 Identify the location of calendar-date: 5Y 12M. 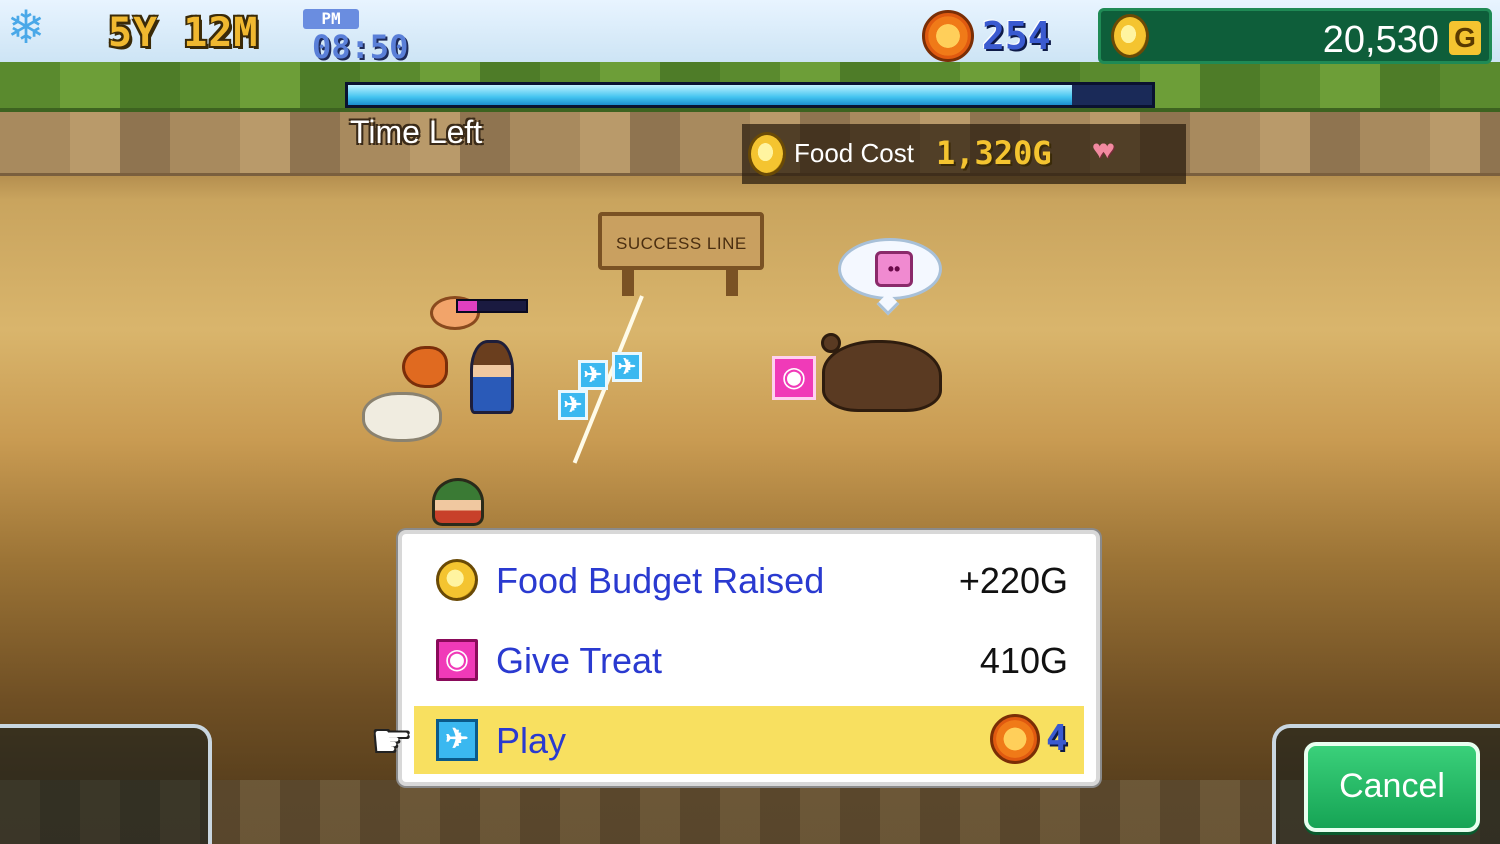
(183, 33).